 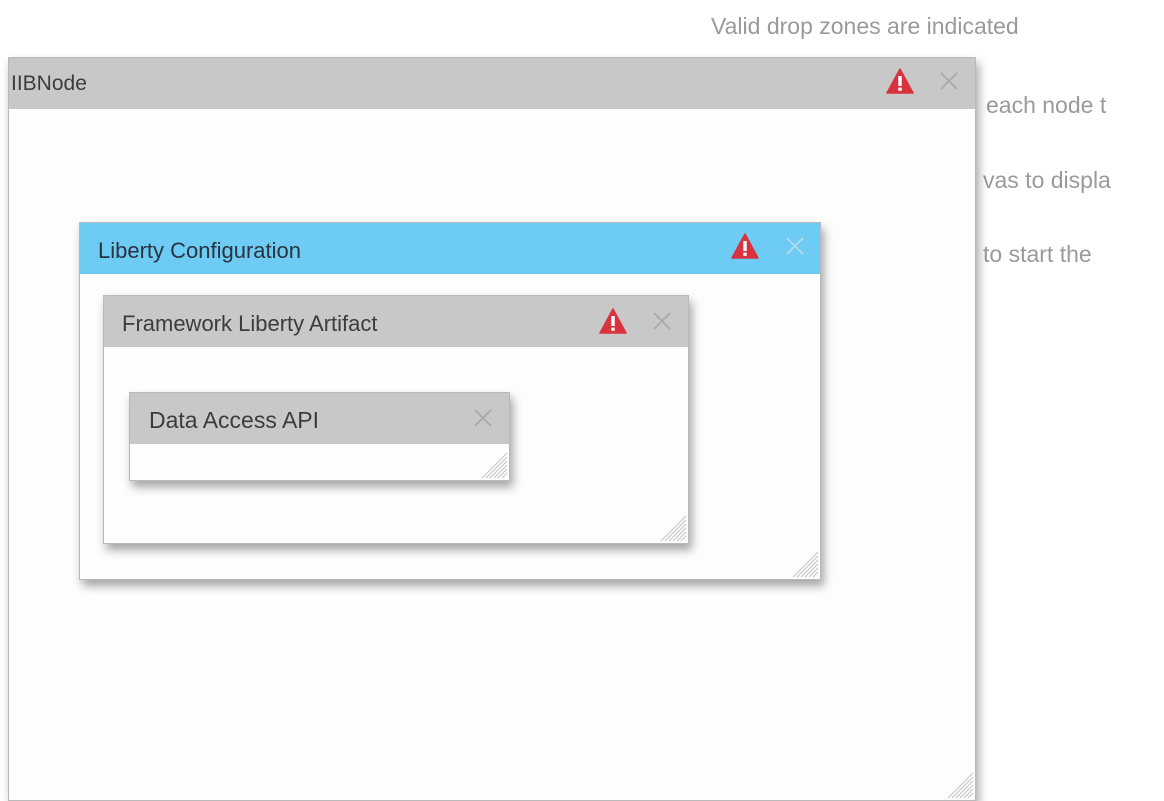 What do you see at coordinates (200, 250) in the screenshot?
I see `liberty-configuration-title: Liberty Configuration` at bounding box center [200, 250].